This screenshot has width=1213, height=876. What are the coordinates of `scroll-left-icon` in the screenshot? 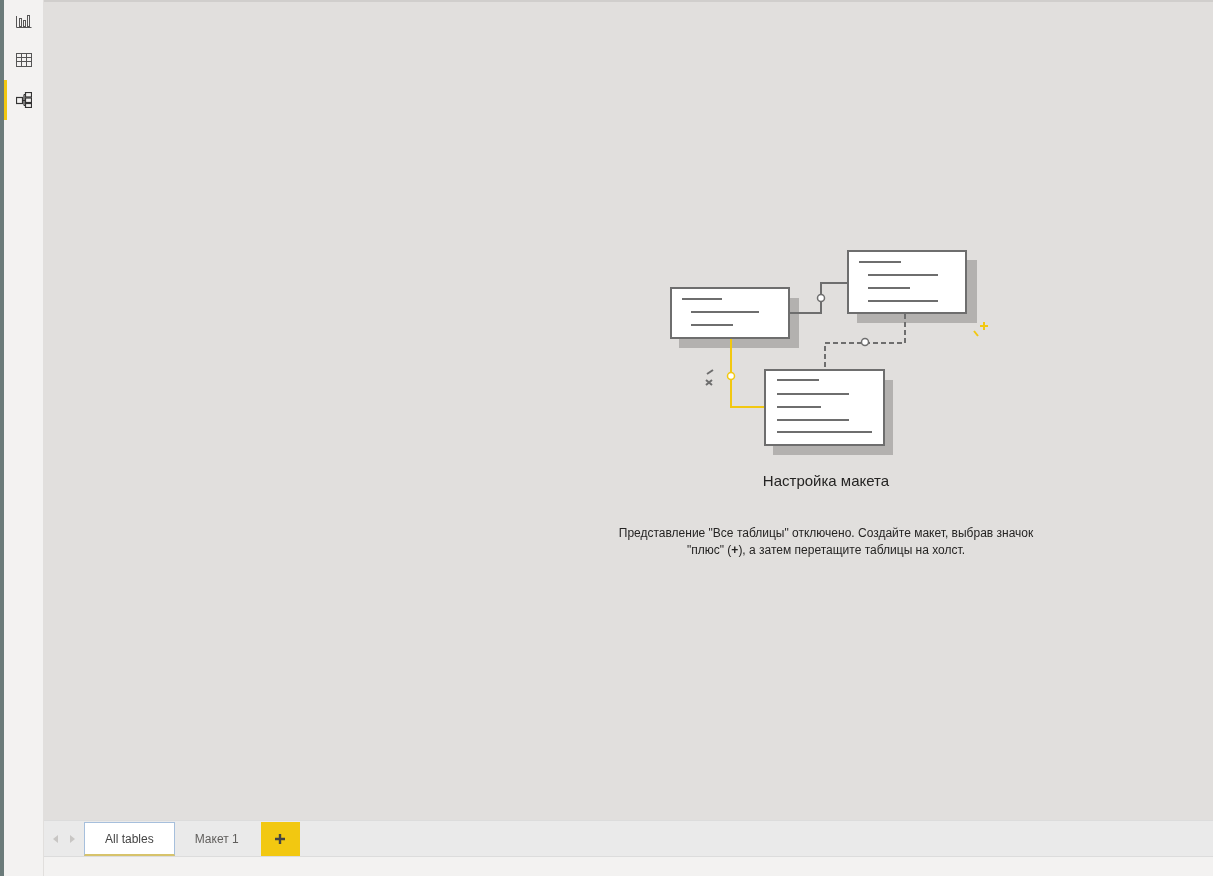 It's located at (56, 839).